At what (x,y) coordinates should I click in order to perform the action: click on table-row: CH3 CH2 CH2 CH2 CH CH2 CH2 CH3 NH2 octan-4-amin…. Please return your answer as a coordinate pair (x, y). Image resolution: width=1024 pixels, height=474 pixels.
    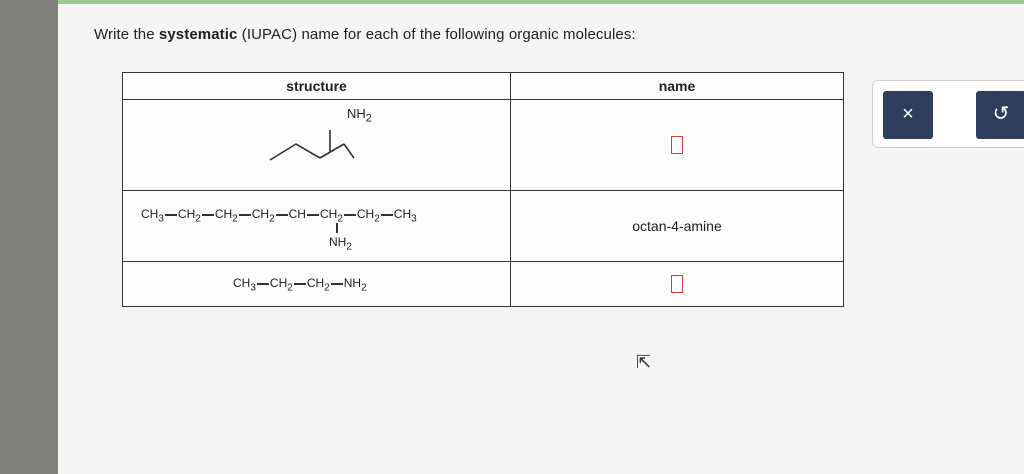
    Looking at the image, I should click on (483, 226).